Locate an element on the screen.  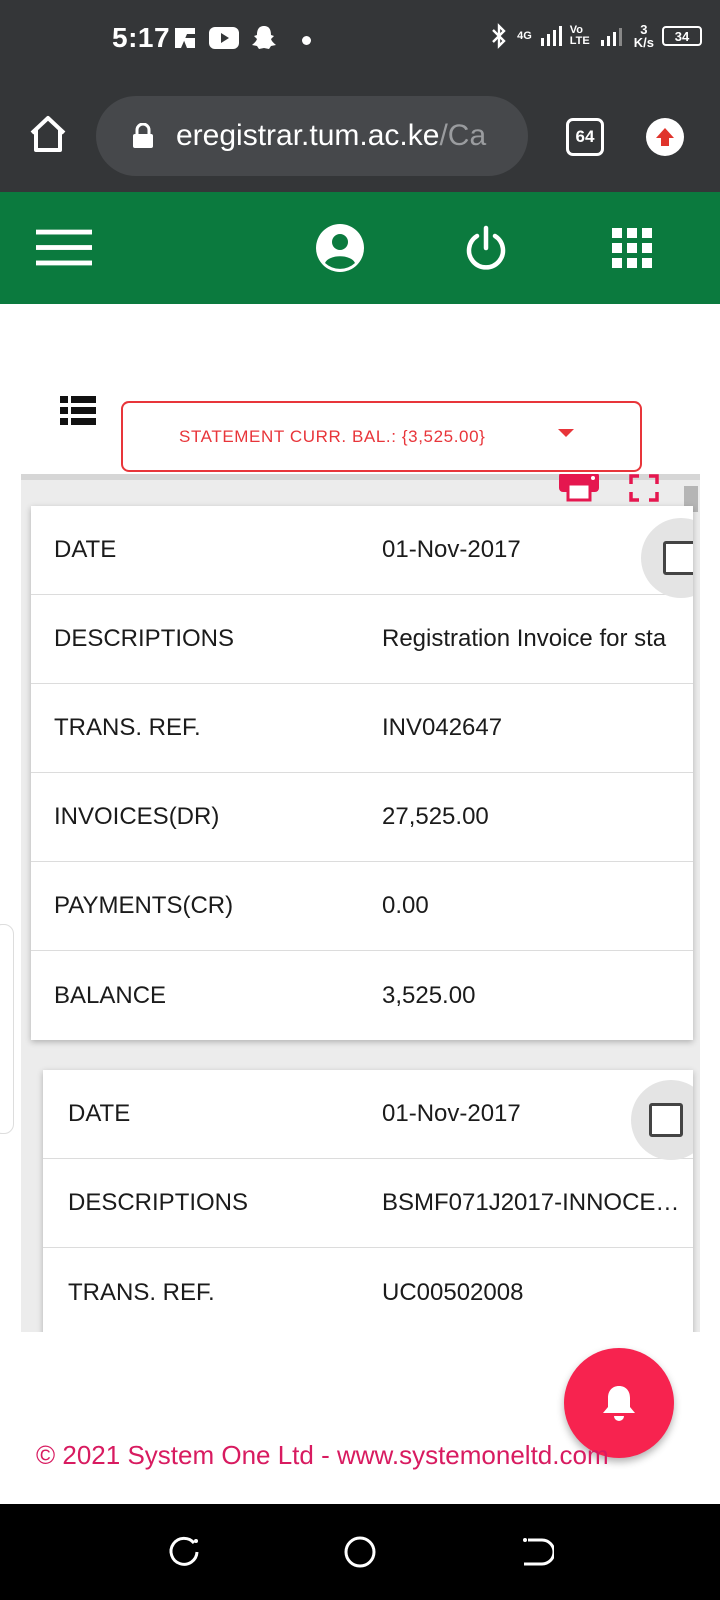
apps-grid-icon is located at coordinates (632, 248).